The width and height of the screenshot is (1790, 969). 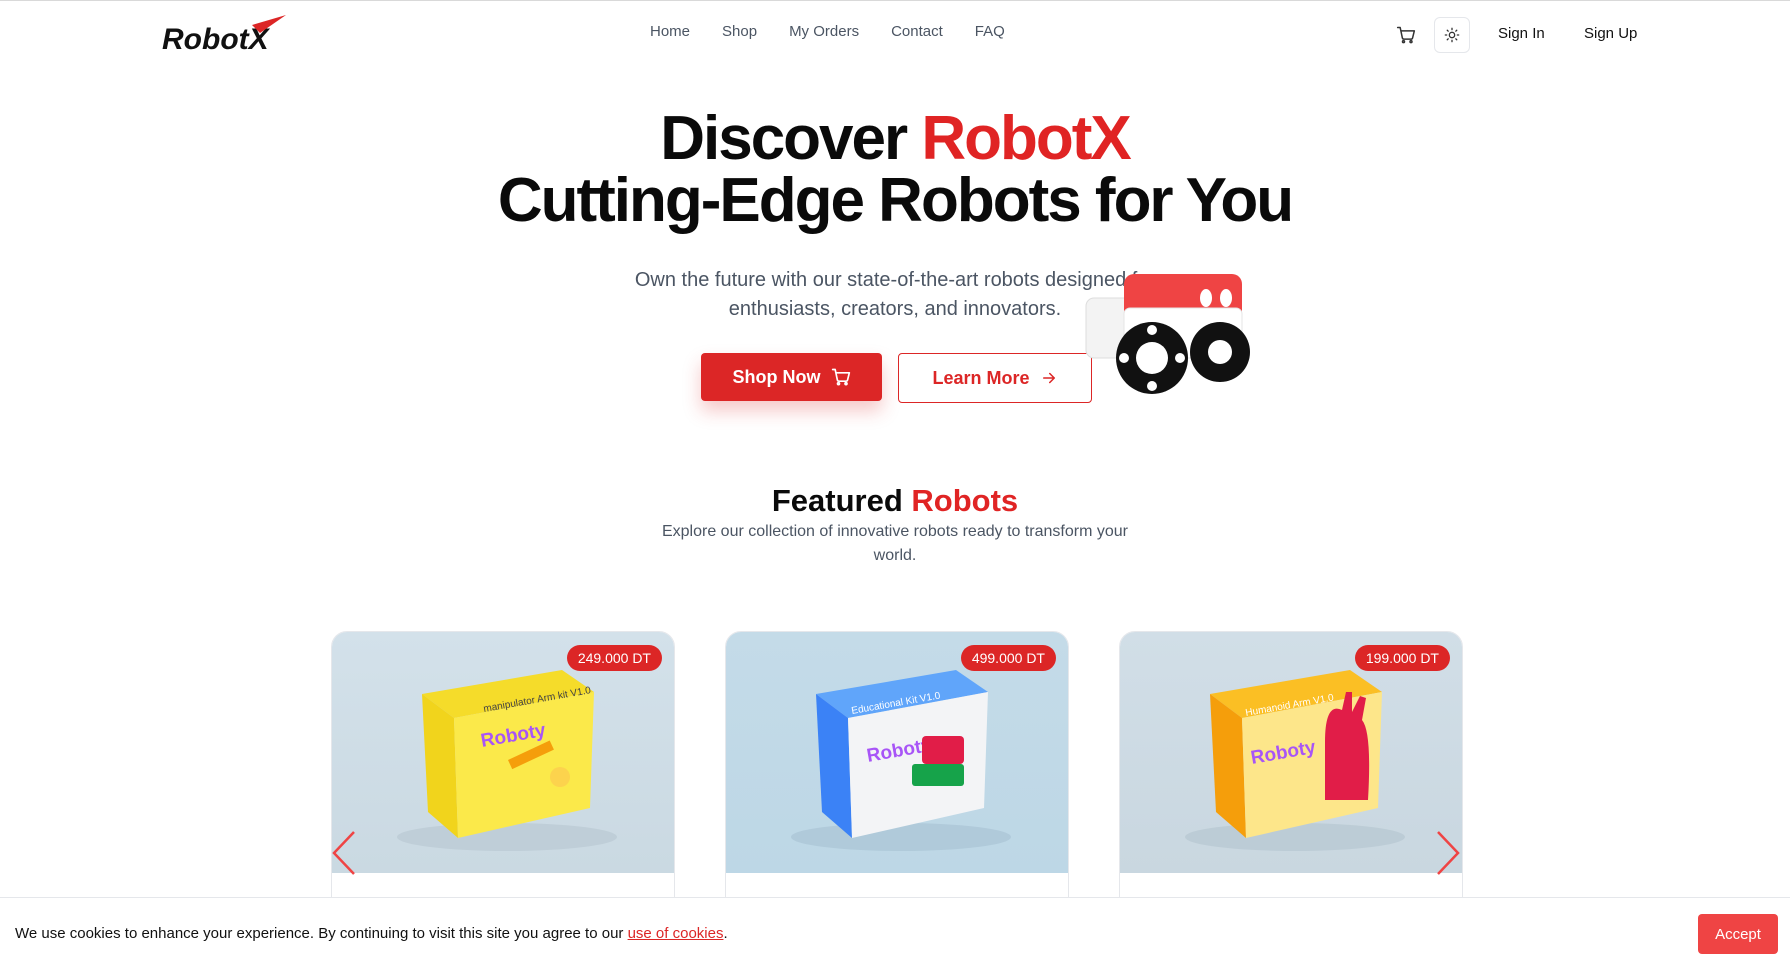 What do you see at coordinates (1048, 378) in the screenshot?
I see `arrow-right-icon` at bounding box center [1048, 378].